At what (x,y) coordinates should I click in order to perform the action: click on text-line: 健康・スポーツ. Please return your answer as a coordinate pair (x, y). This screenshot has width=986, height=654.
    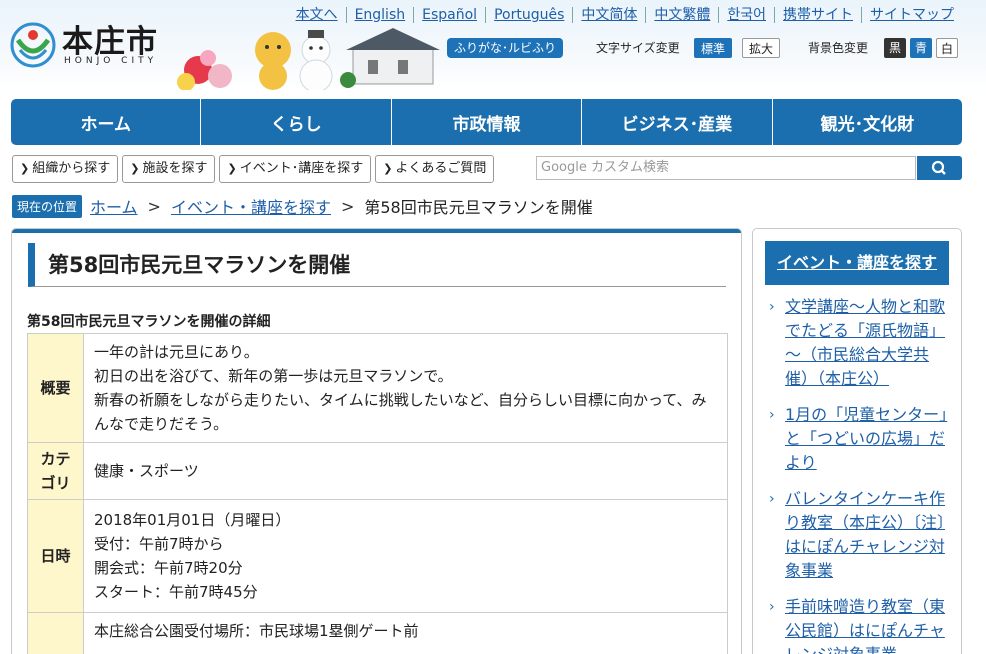
    Looking at the image, I should click on (146, 471).